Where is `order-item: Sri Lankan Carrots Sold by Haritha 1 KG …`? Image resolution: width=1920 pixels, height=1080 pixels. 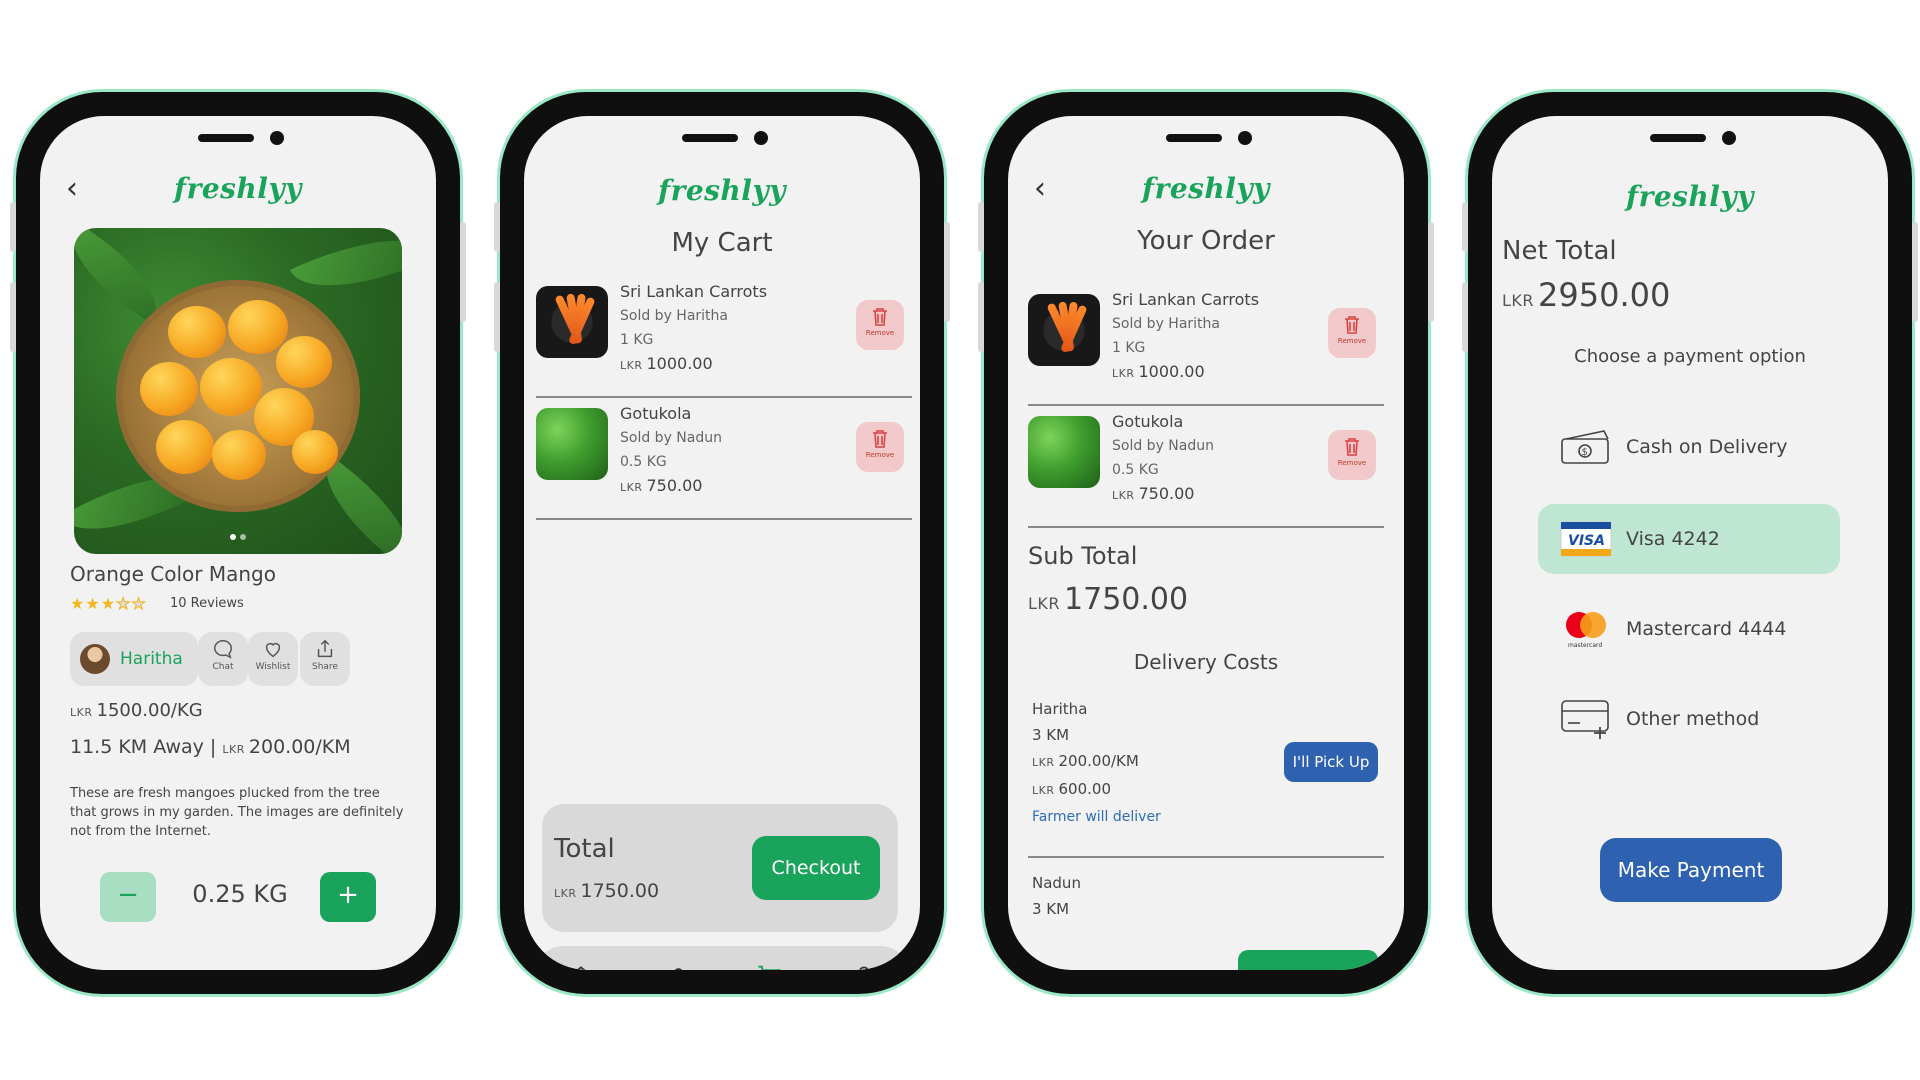
order-item: Sri Lankan Carrots Sold by Haritha 1 KG … is located at coordinates (1206, 345).